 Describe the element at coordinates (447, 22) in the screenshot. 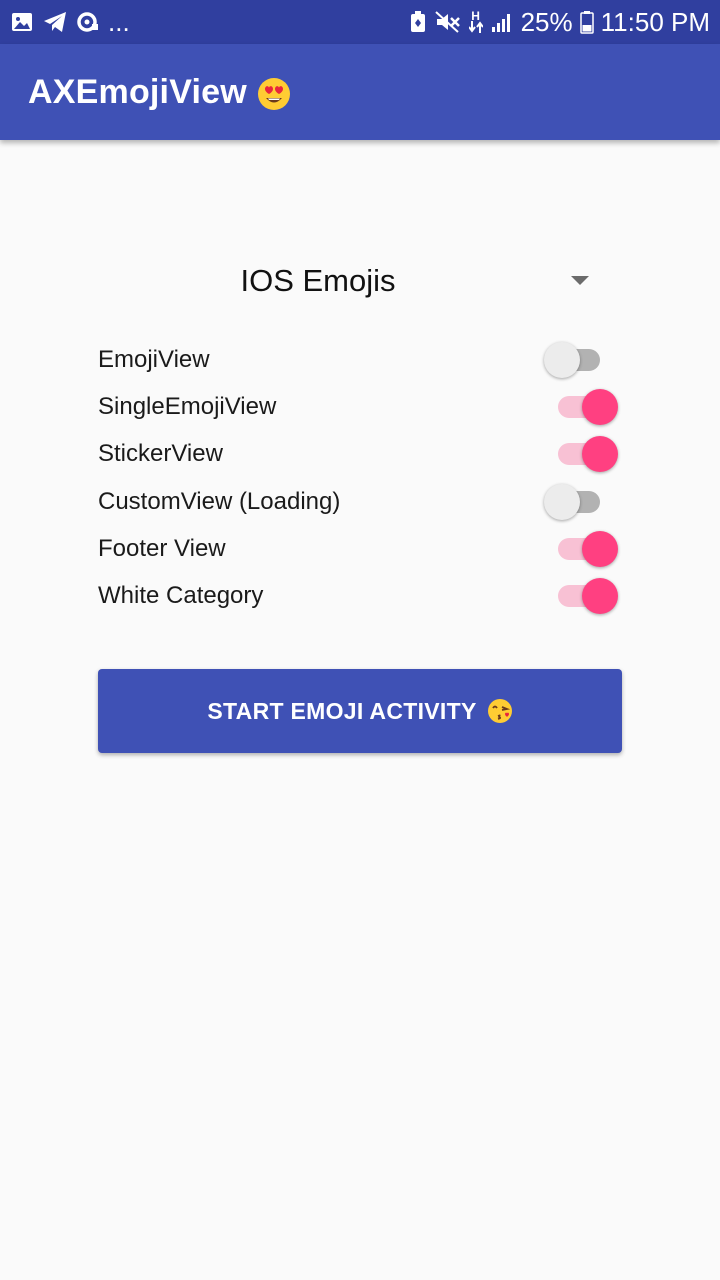

I see `mute-icon` at that location.